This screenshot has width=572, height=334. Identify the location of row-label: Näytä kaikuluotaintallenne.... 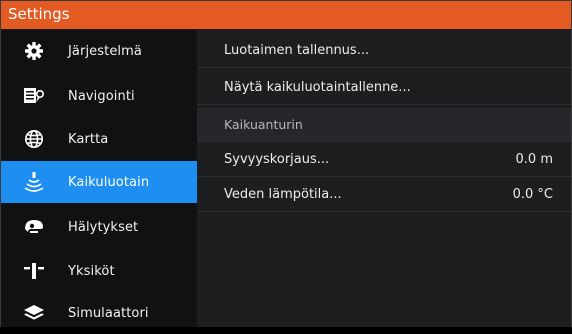
(317, 87).